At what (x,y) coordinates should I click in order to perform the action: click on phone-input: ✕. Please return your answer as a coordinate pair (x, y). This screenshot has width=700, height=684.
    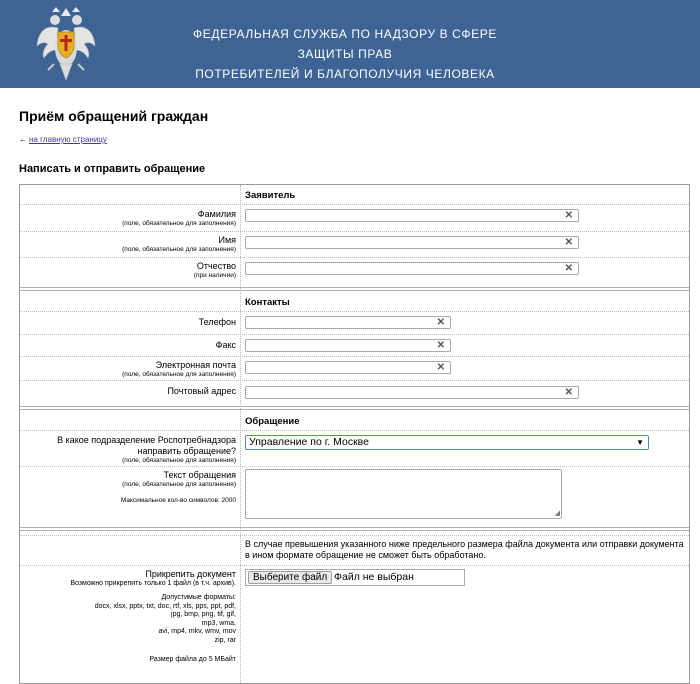
    Looking at the image, I should click on (348, 322).